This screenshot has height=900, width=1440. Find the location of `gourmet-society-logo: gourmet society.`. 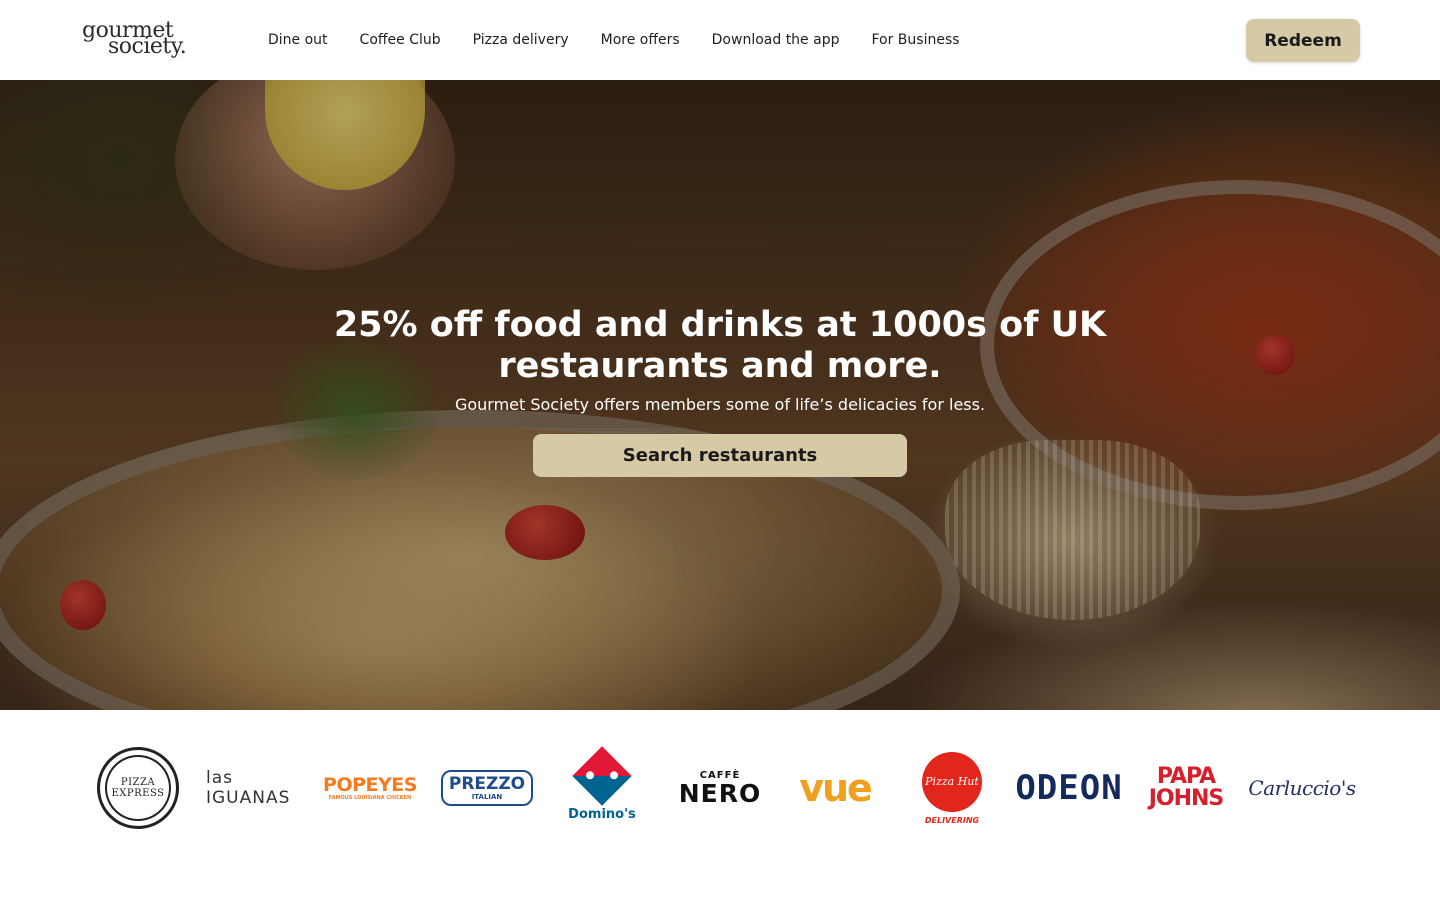

gourmet-society-logo: gourmet society. is located at coordinates (152, 40).